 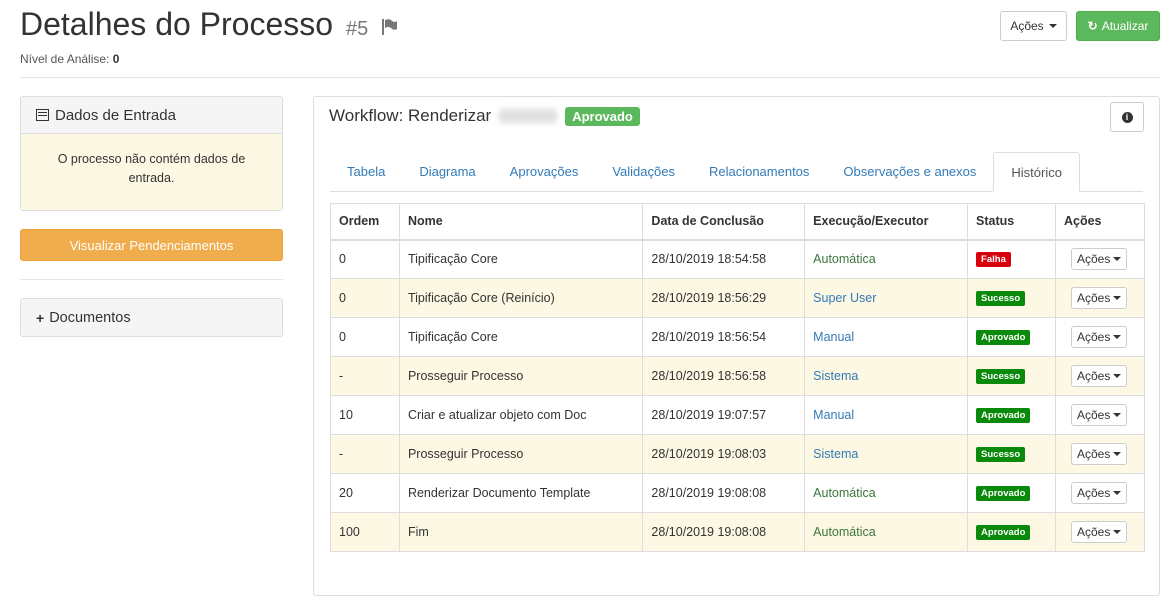 What do you see at coordinates (724, 454) in the screenshot?
I see `cell-data: 28/10/2019 19:08:03` at bounding box center [724, 454].